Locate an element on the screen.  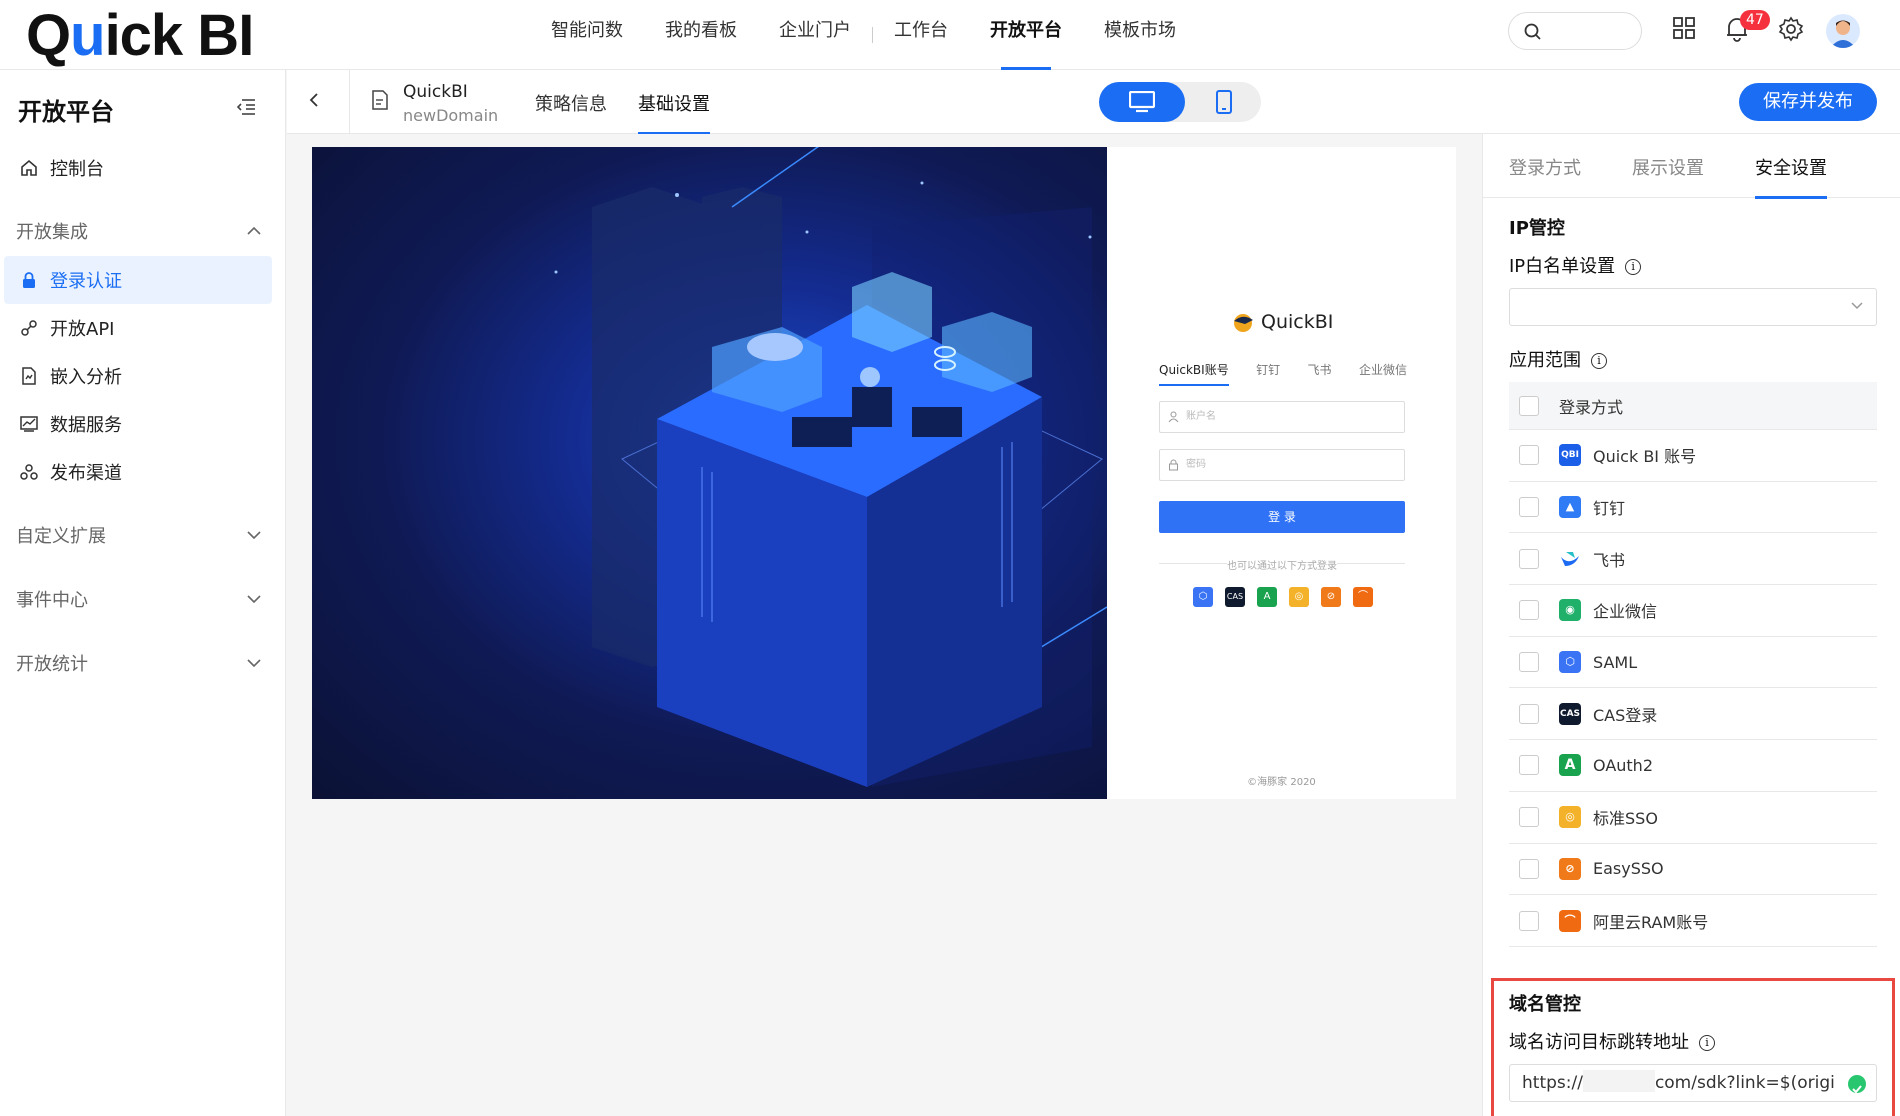
dingtalk-icon: ▲ is located at coordinates (1570, 507).